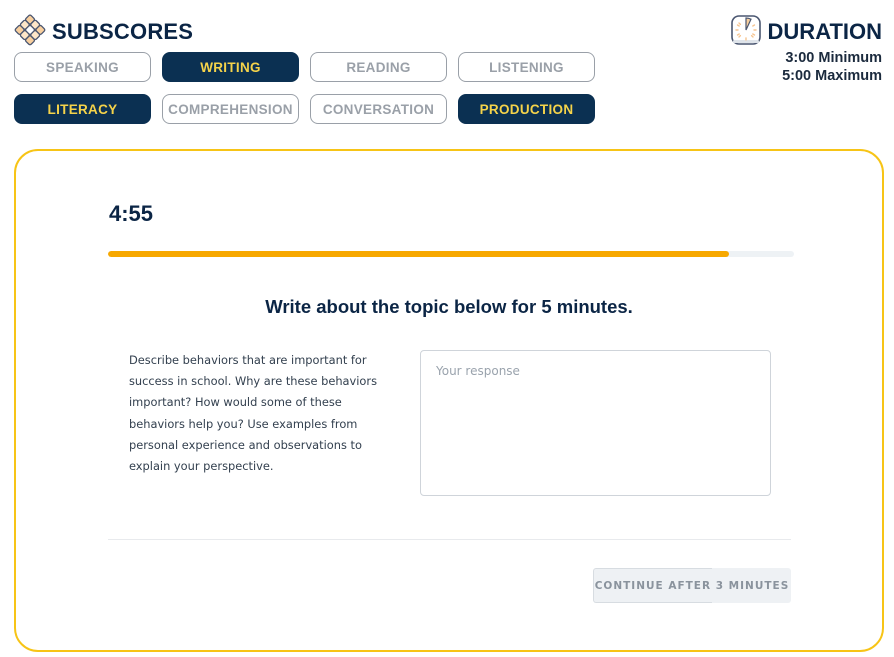 The image size is (894, 657). I want to click on duration-panel: DURATION 3:00 Minimum 5:00 Maximum, so click(806, 50).